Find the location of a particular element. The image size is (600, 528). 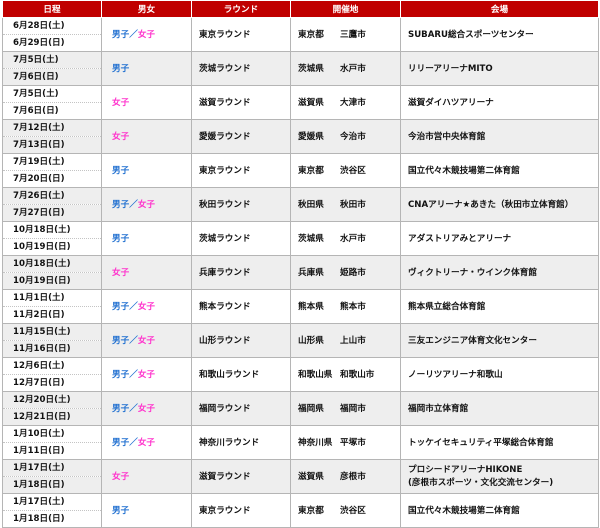

end-date: 1月11日(日) is located at coordinates (52, 451).